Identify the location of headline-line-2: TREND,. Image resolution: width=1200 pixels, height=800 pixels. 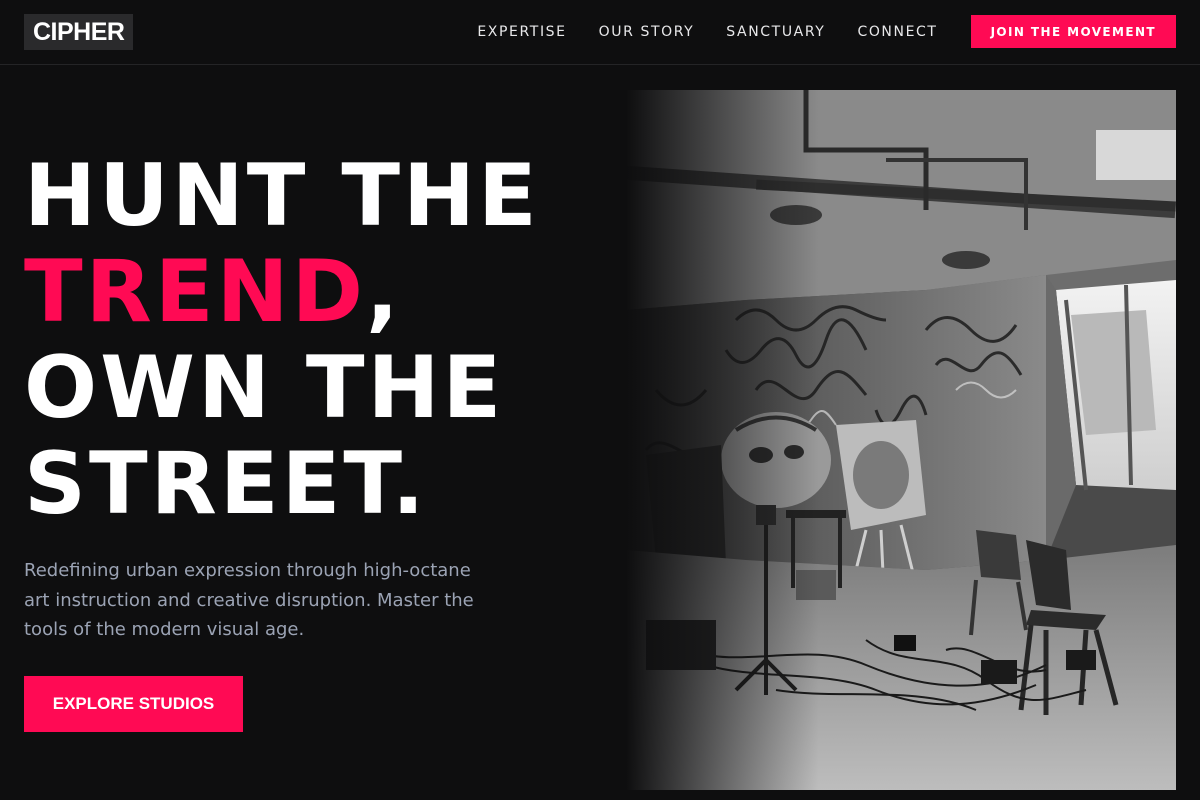
(314, 292).